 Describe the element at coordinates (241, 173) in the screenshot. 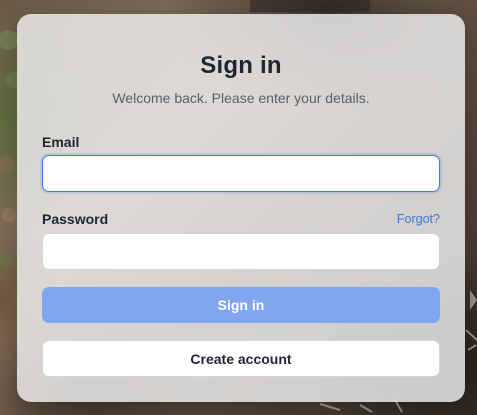

I see `email-field` at that location.